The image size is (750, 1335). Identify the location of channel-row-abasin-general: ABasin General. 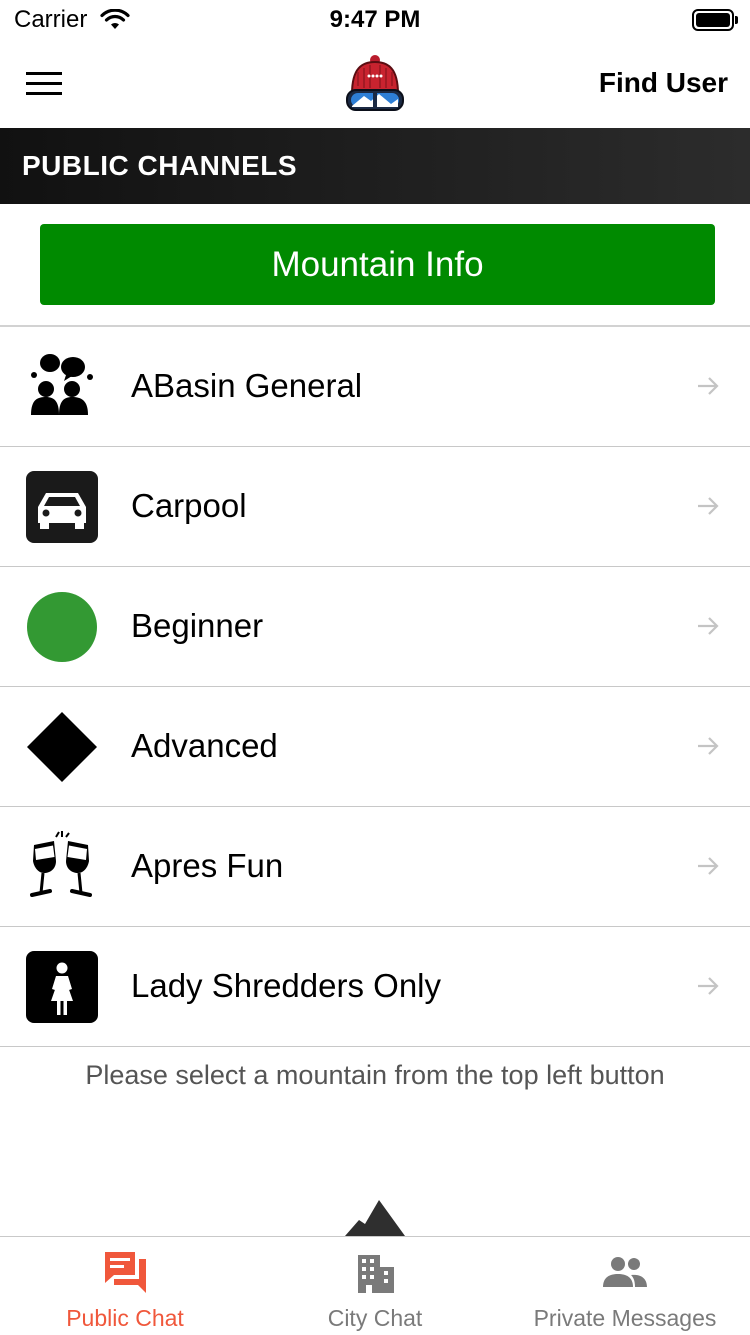
(375, 387).